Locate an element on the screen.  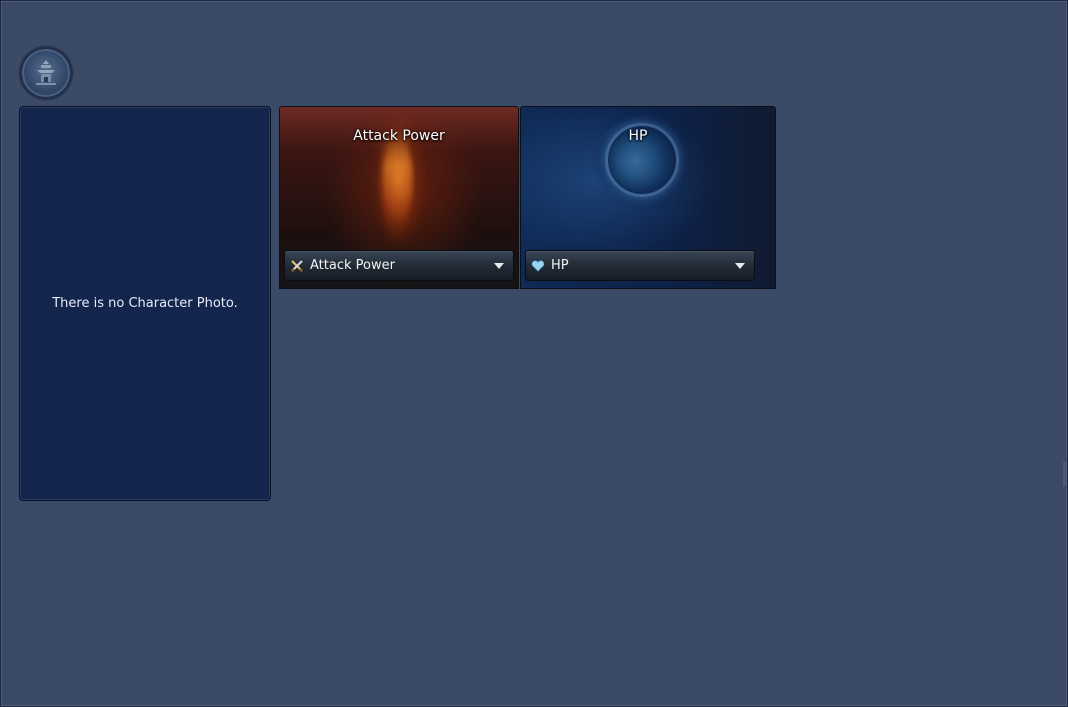
no-photo-message: There is no Character Photo. is located at coordinates (145, 303).